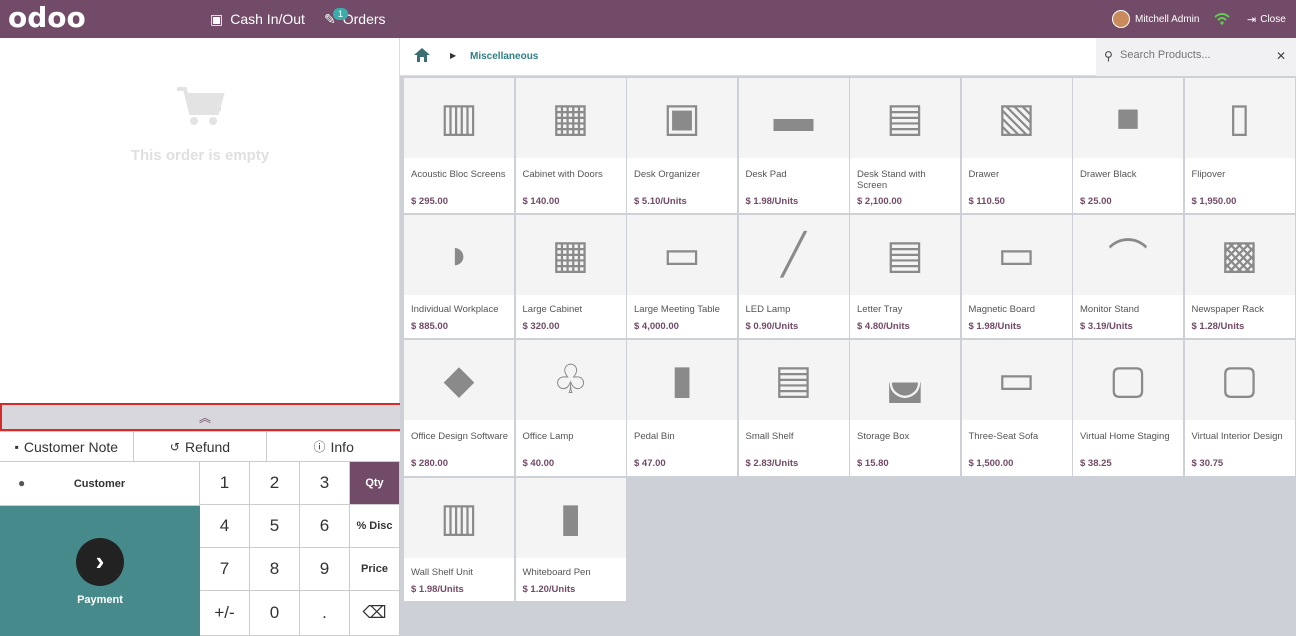 The width and height of the screenshot is (1296, 636). I want to click on product-card: ▭ Magnetic Board $ 1.98/Units, so click(1016, 276).